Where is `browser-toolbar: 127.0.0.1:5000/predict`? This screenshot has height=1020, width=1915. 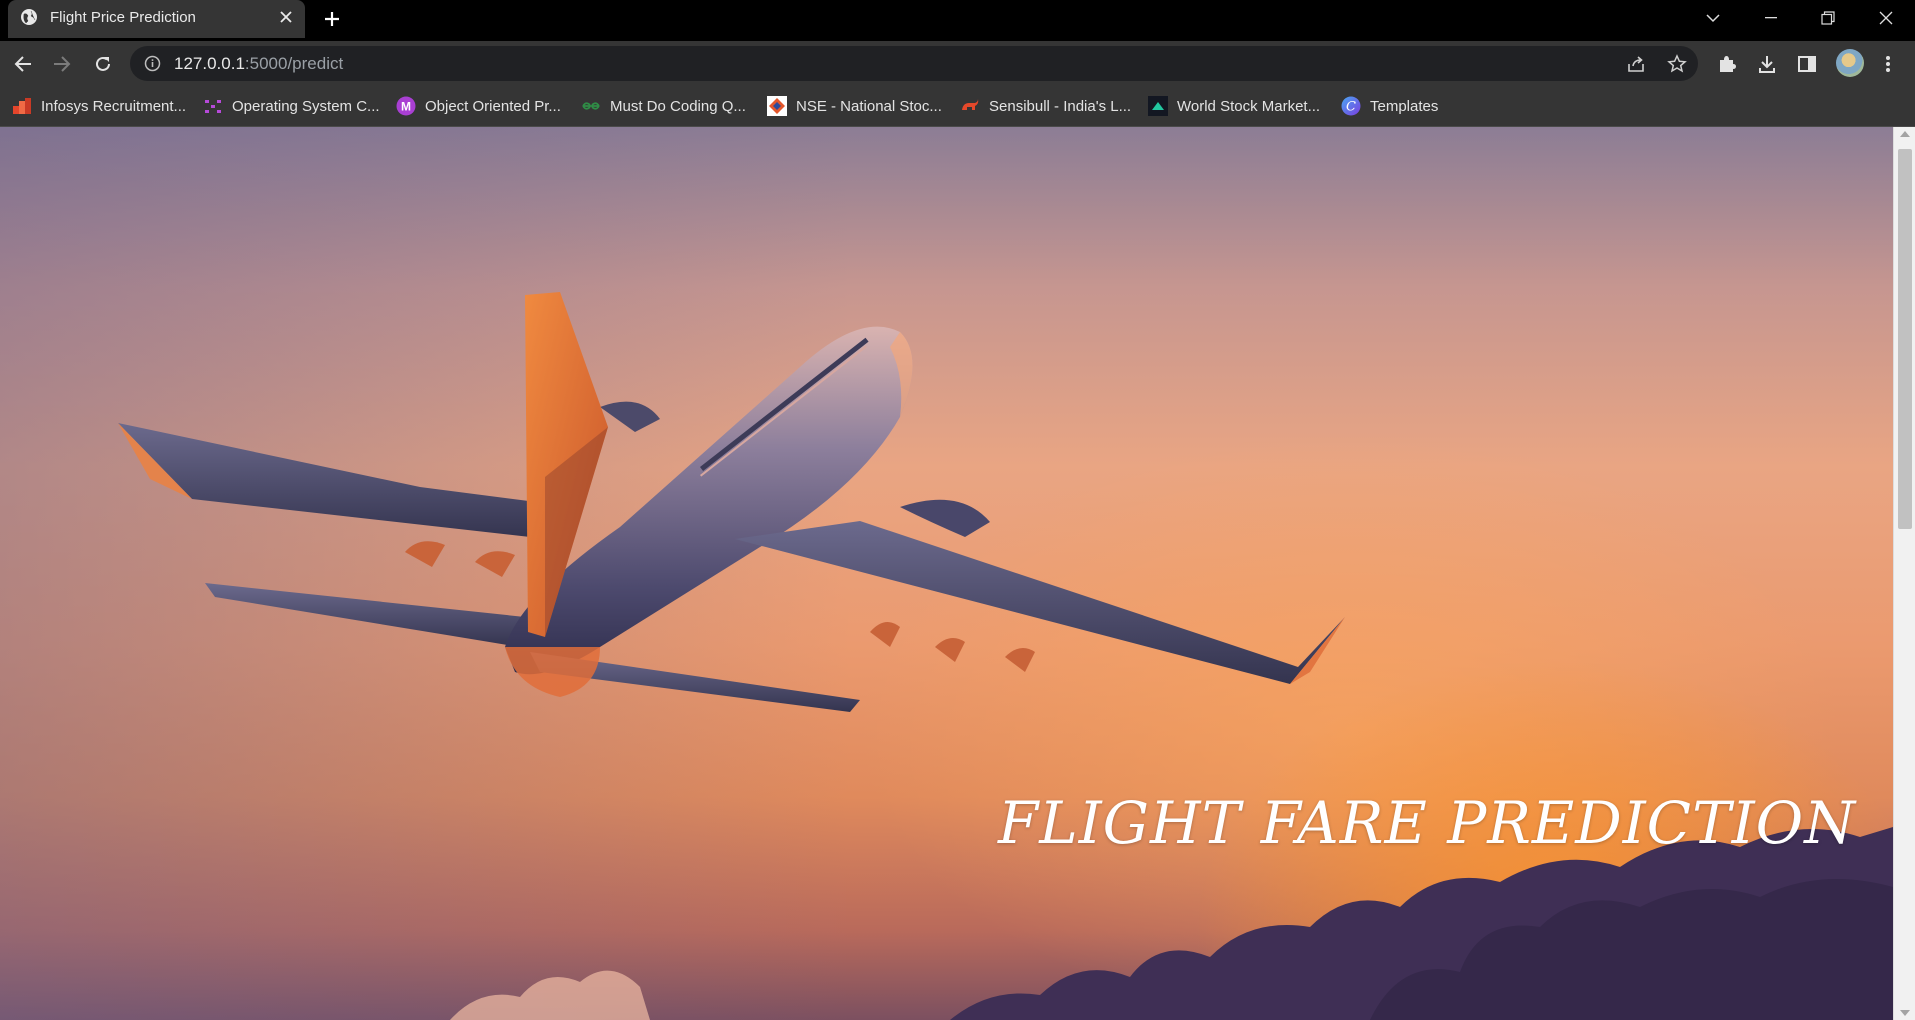
browser-toolbar: 127.0.0.1:5000/predict is located at coordinates (957, 63).